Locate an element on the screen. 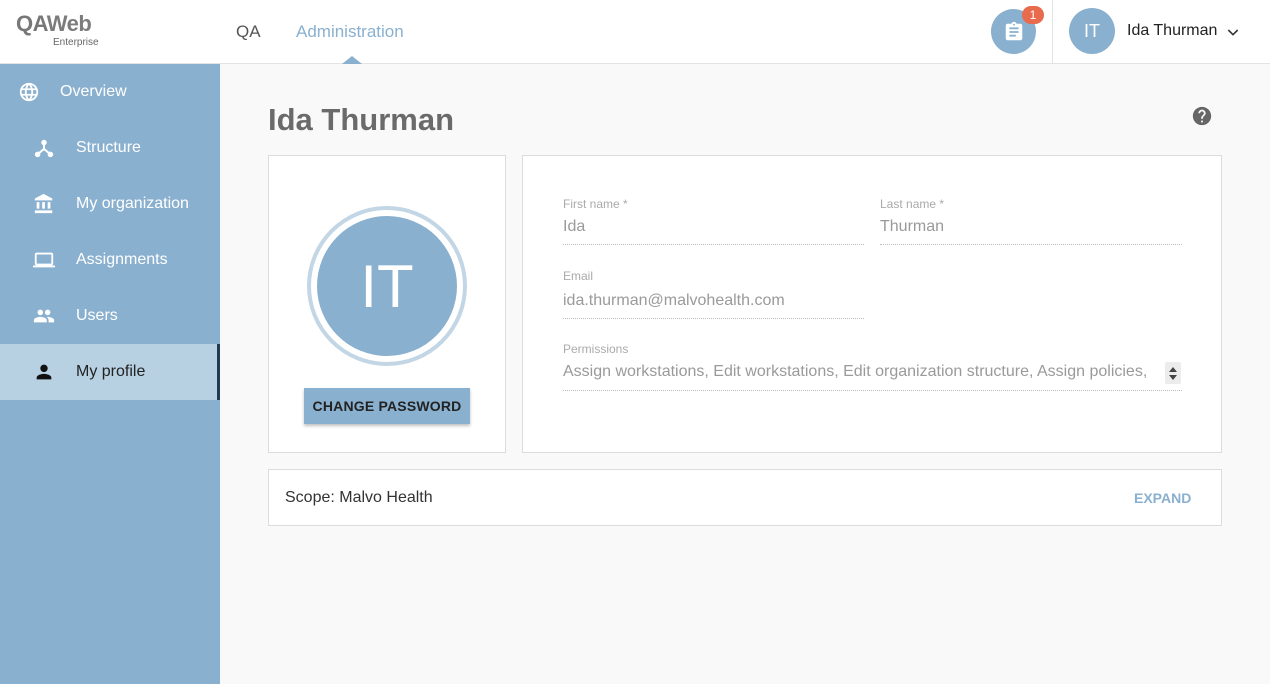 The height and width of the screenshot is (684, 1270). sidebar-item-label: Users is located at coordinates (97, 315).